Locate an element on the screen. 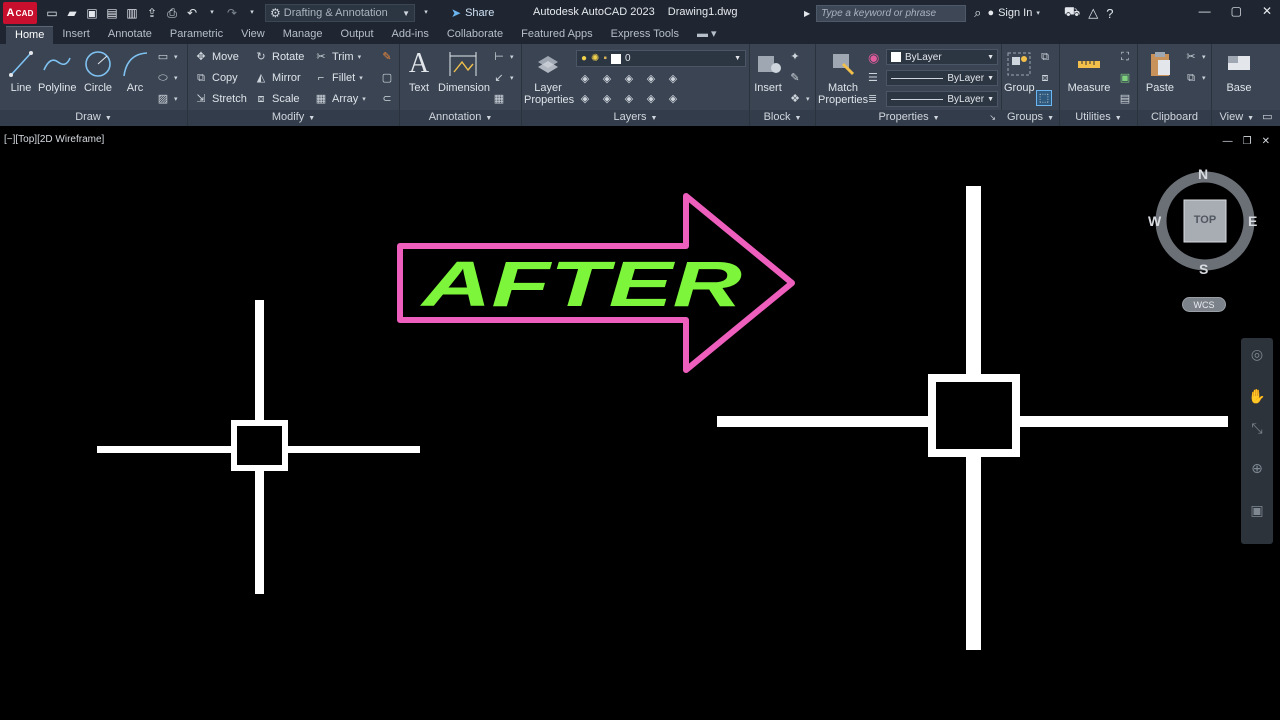 This screenshot has height=720, width=1280. showmotion-icon: ▣ is located at coordinates (1257, 510).